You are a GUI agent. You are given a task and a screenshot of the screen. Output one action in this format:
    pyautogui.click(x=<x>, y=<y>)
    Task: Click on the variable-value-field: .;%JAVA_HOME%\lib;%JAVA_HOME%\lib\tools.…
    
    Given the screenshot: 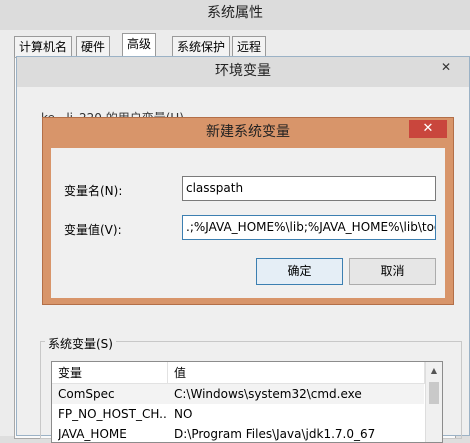 What is the action you would take?
    pyautogui.click(x=309, y=227)
    